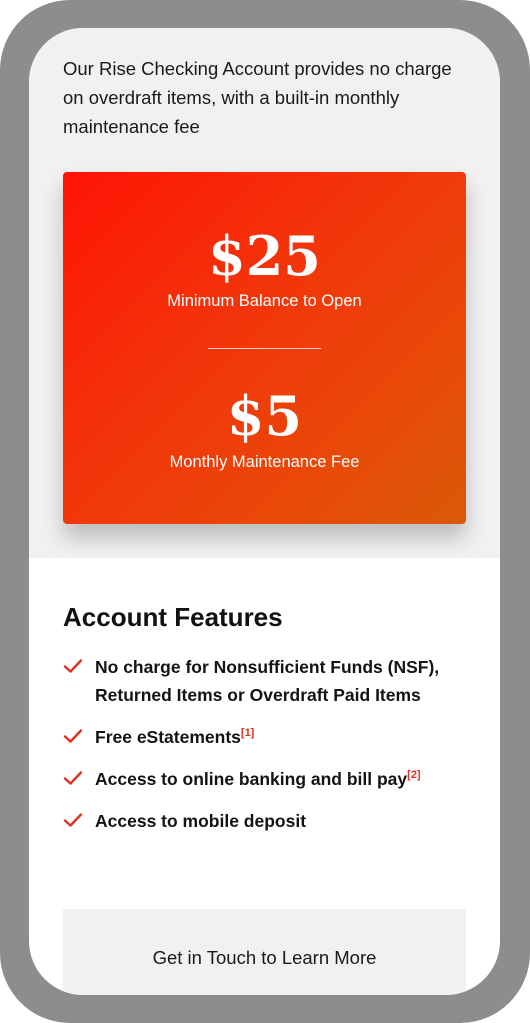 The height and width of the screenshot is (1023, 530). I want to click on feature-item: Access to online banking and bill pay[2], so click(273, 779).